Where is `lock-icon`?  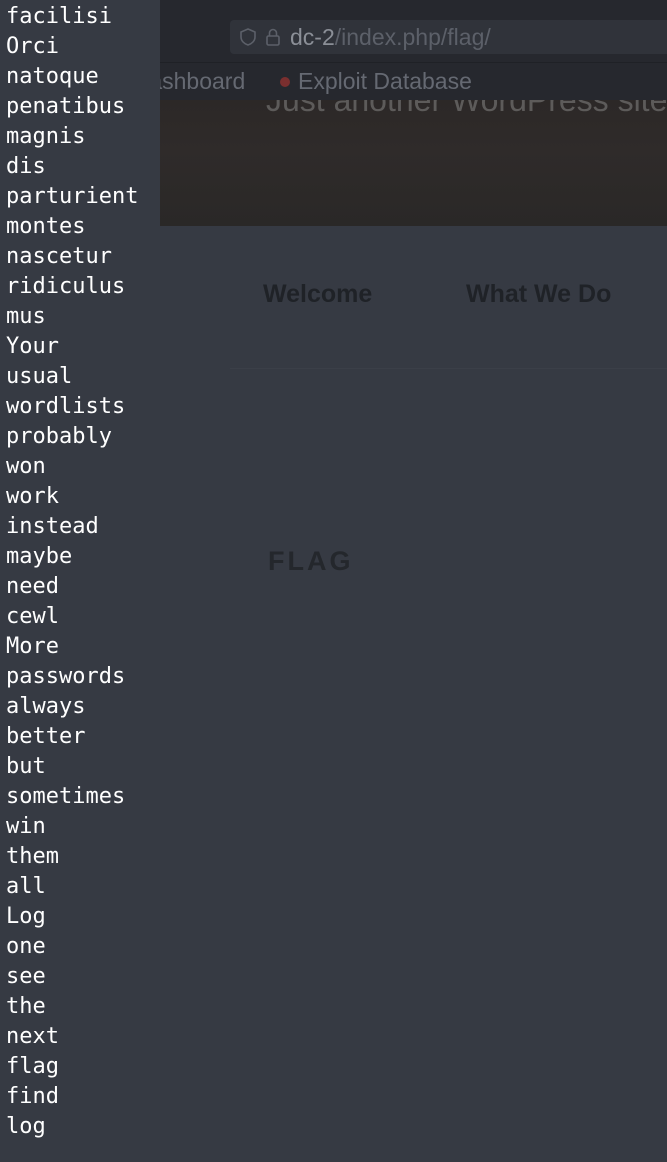 lock-icon is located at coordinates (273, 37).